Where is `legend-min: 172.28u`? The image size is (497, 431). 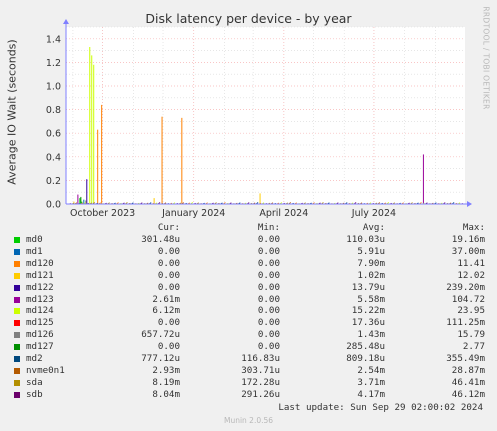
legend-min: 172.28u is located at coordinates (260, 382).